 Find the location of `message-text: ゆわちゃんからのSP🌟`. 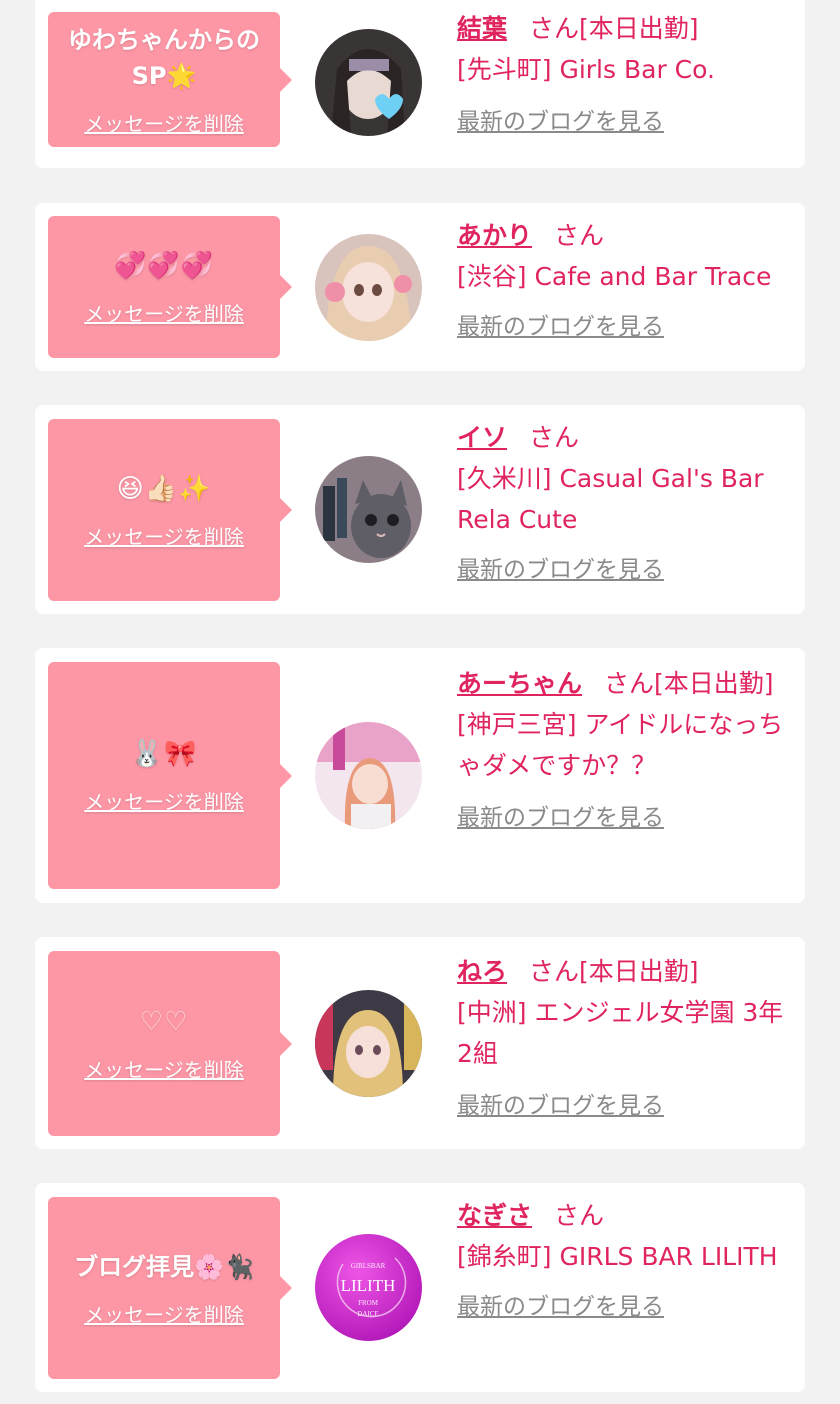

message-text: ゆわちゃんからのSP🌟 is located at coordinates (164, 58).